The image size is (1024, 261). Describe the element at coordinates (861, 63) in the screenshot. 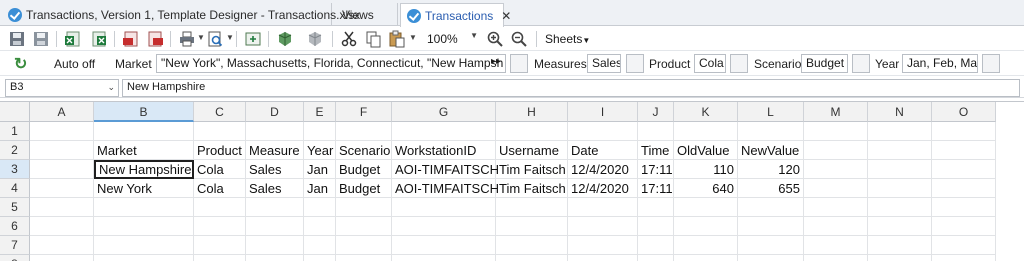

I see `scenario-picker-button` at that location.